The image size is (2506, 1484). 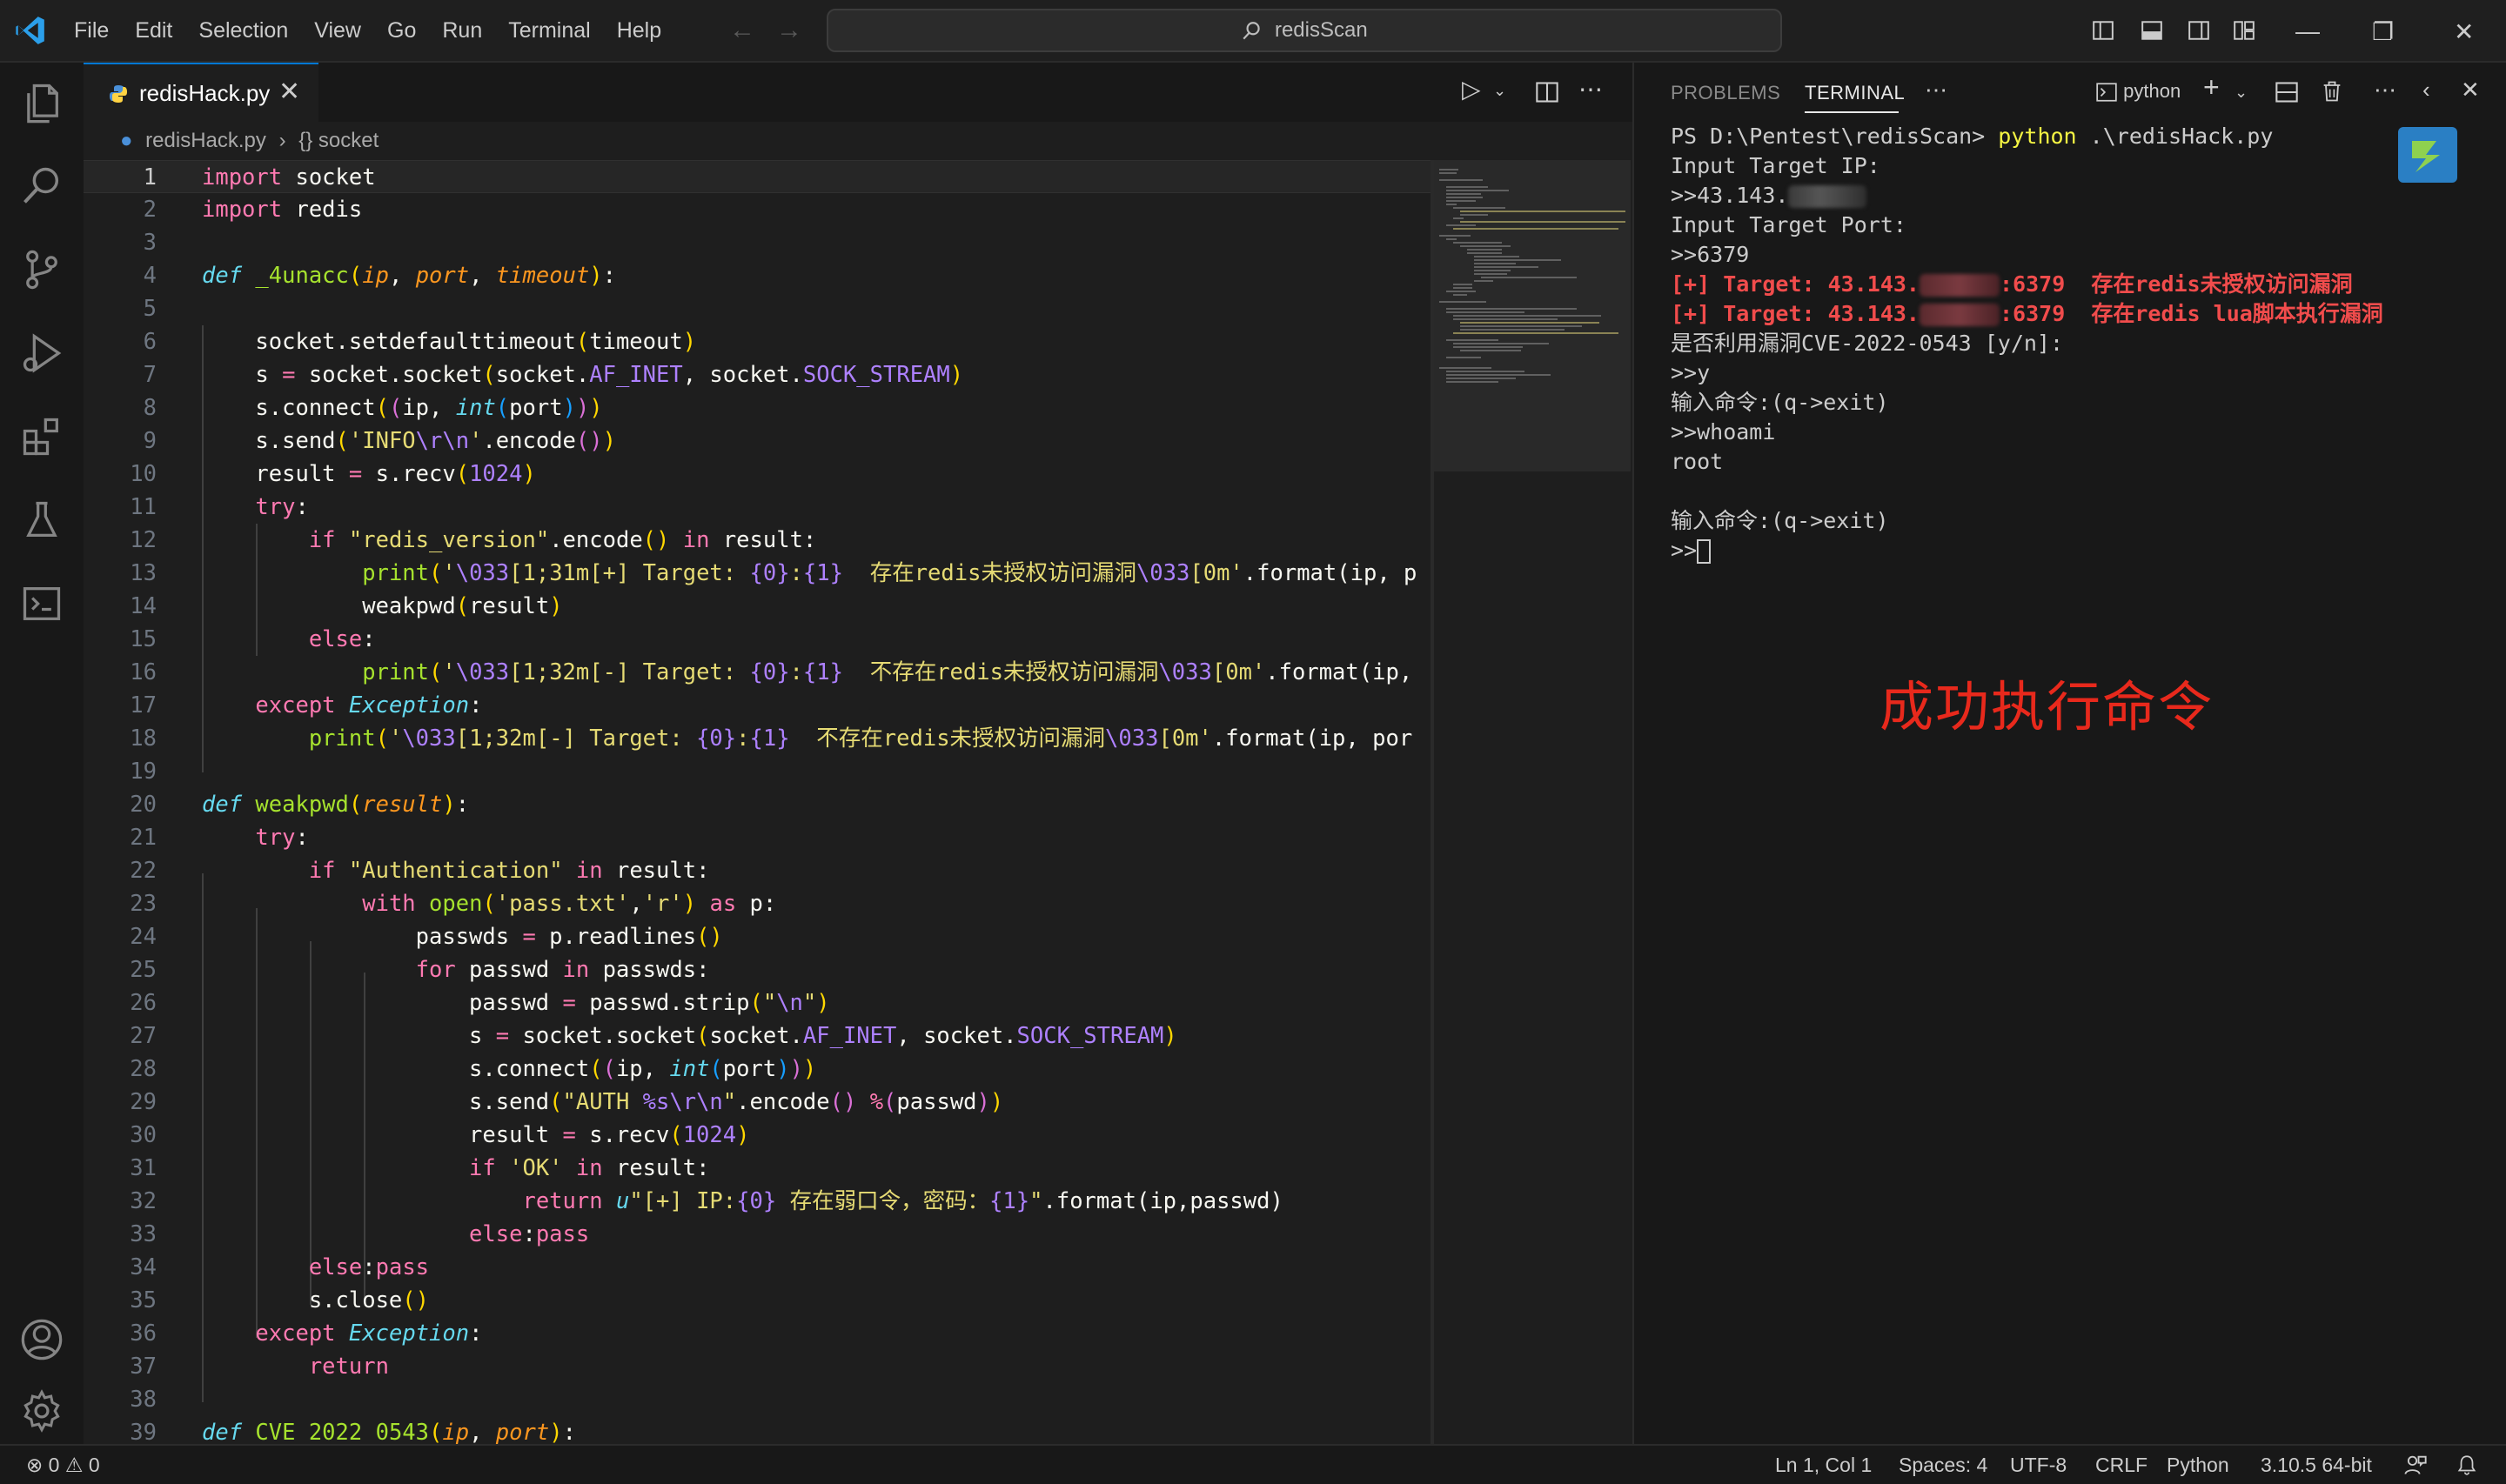 What do you see at coordinates (1471, 89) in the screenshot?
I see `run-python-file-icon: ▷` at bounding box center [1471, 89].